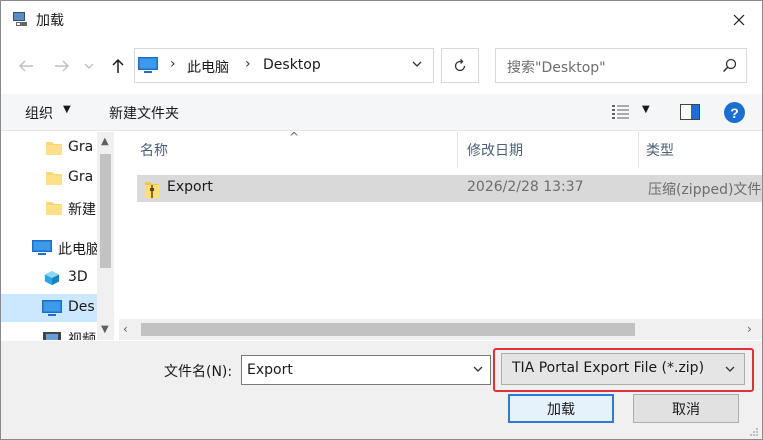 This screenshot has width=763, height=440. I want to click on close-icon, so click(739, 20).